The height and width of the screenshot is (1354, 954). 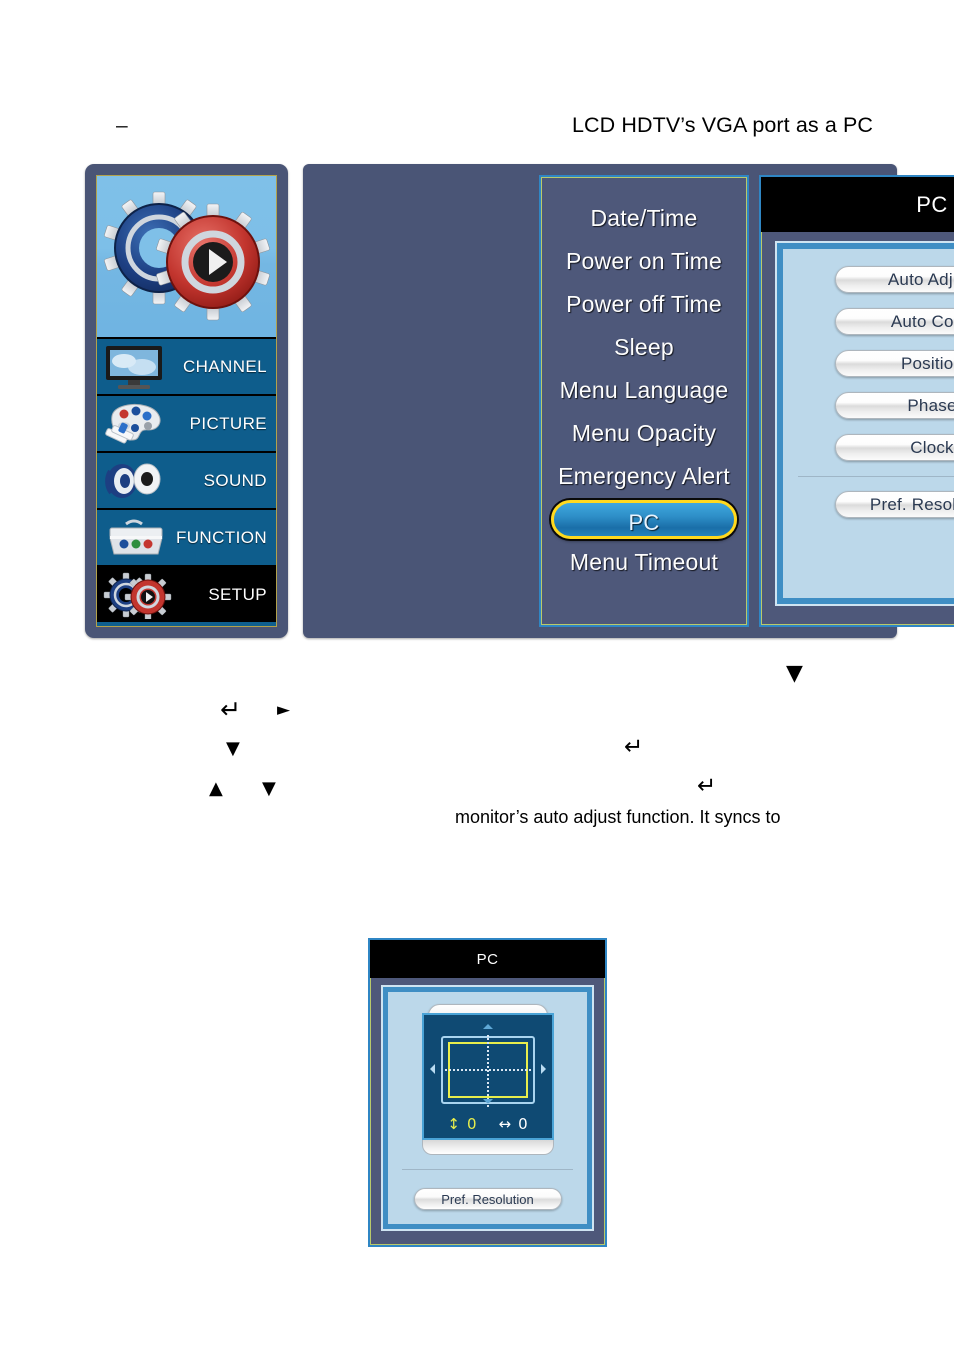 I want to click on tv-monitor-icon, so click(x=134, y=367).